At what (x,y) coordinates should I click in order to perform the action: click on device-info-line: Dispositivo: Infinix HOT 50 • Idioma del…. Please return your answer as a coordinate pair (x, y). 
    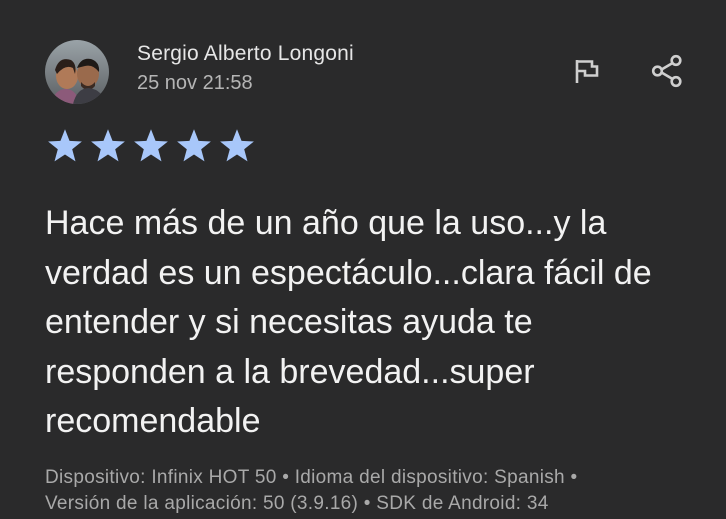
    Looking at the image, I should click on (311, 477).